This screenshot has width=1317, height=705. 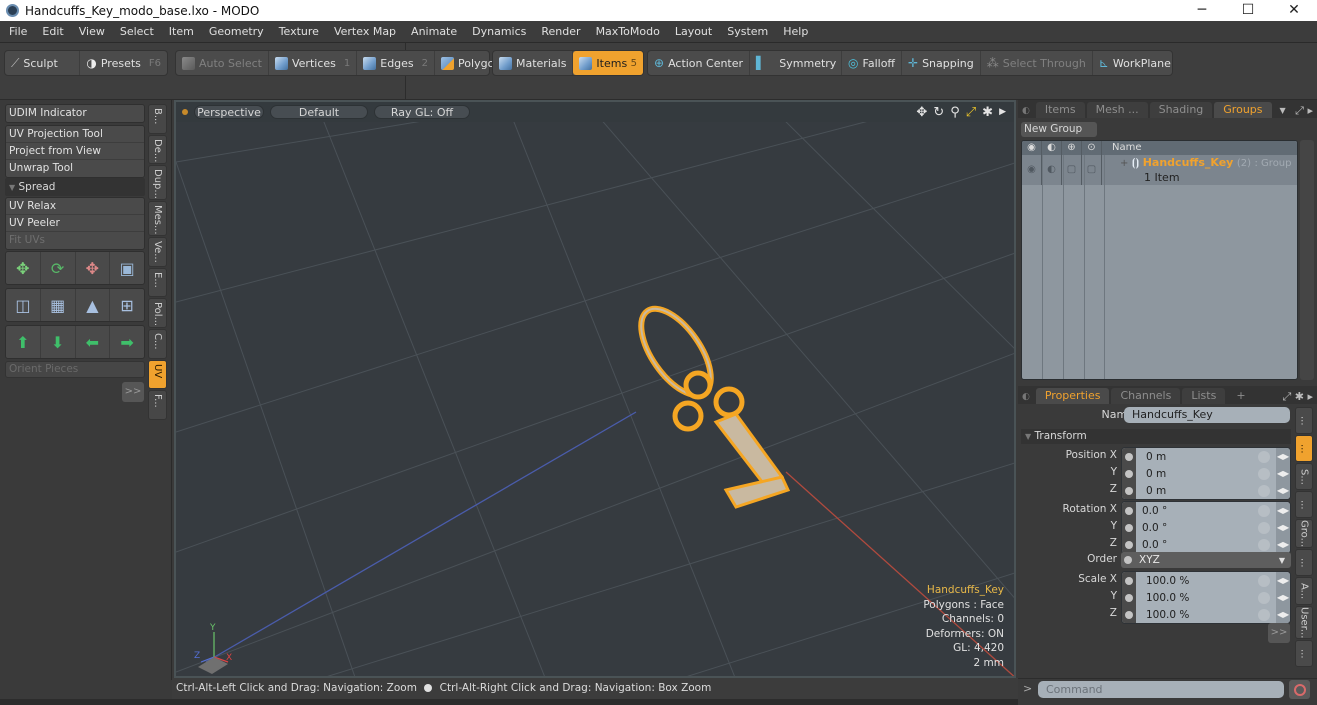 What do you see at coordinates (938, 112) in the screenshot?
I see `rotate-view-icon: ↻` at bounding box center [938, 112].